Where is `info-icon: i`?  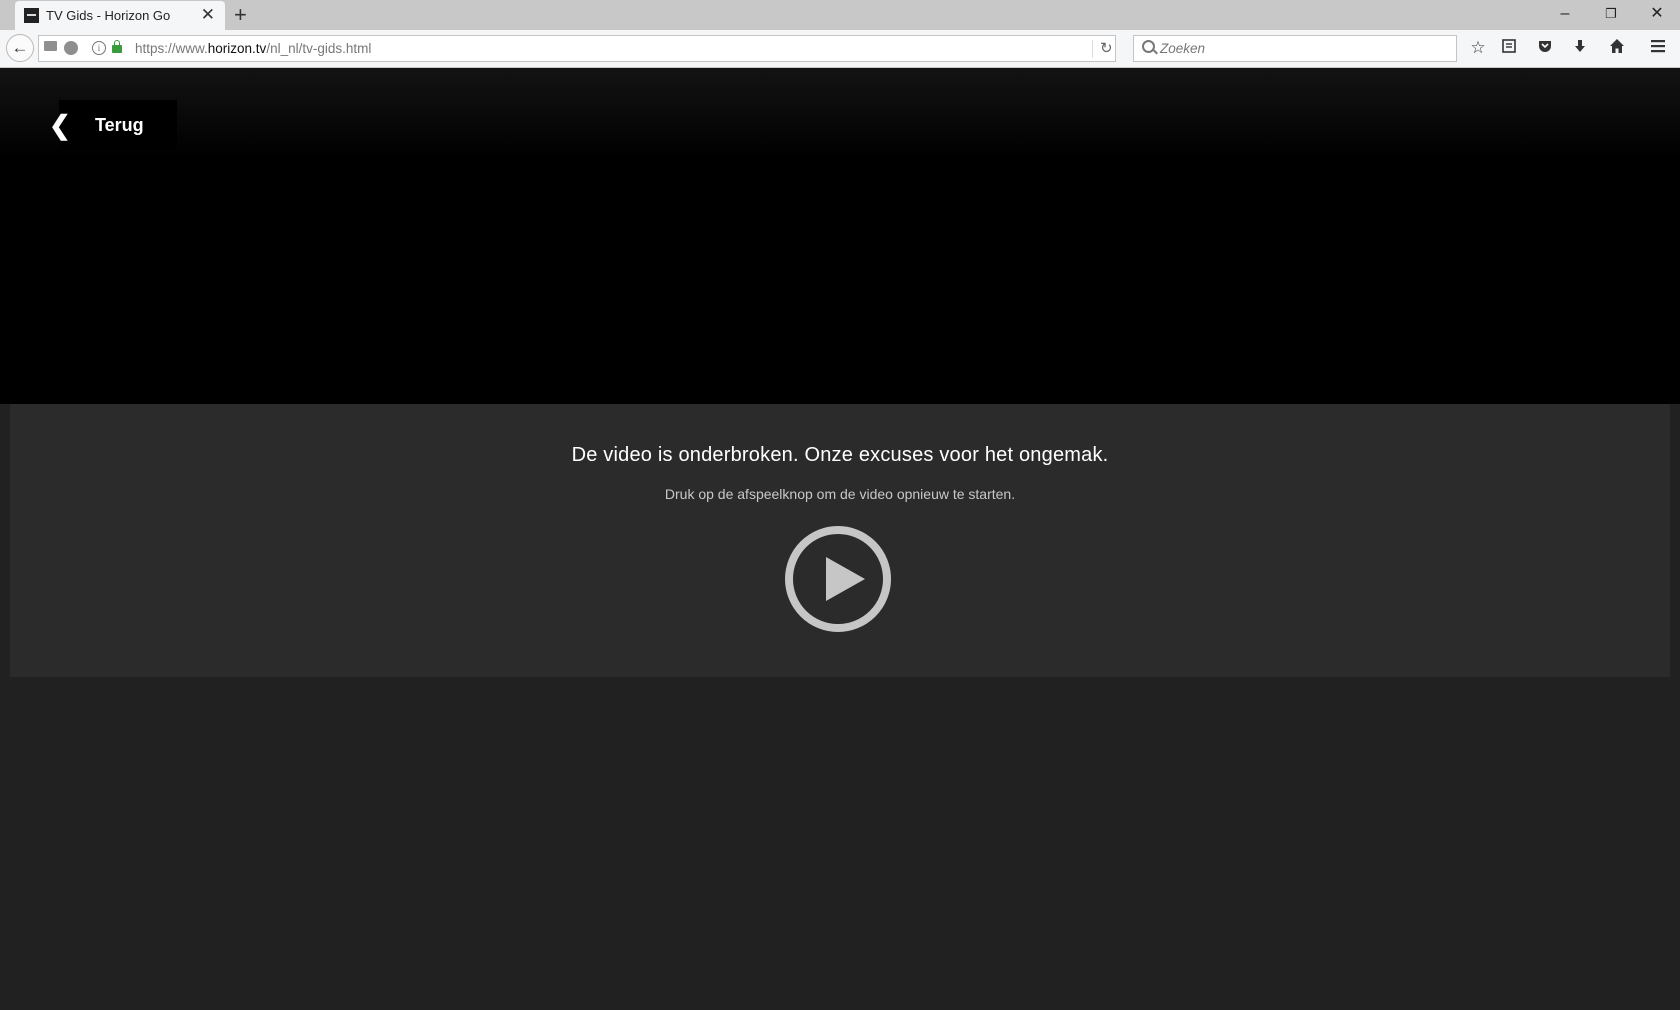
info-icon: i is located at coordinates (99, 48).